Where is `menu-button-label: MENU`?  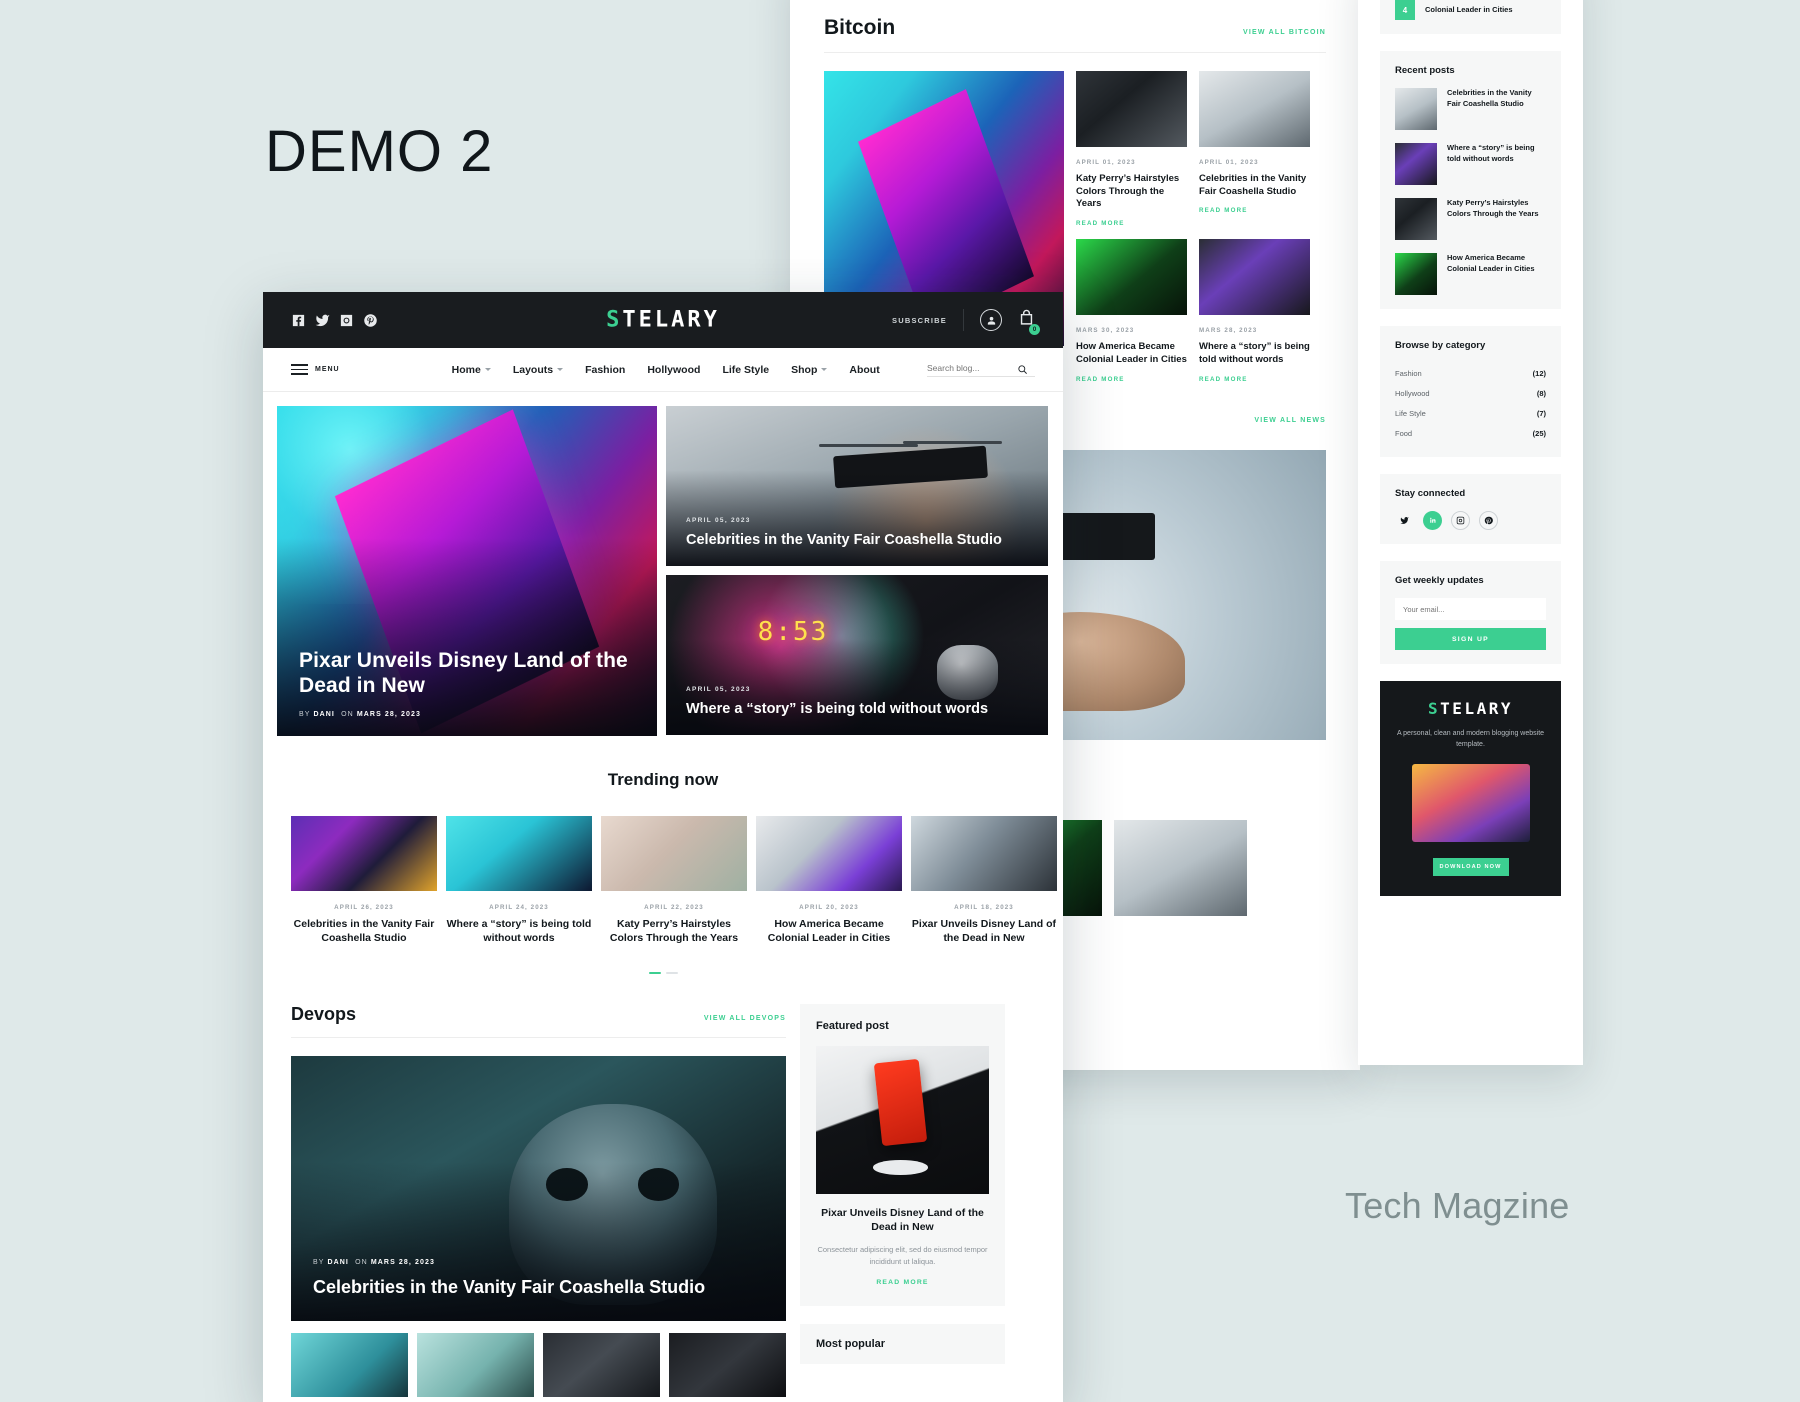
menu-button-label: MENU is located at coordinates (327, 369).